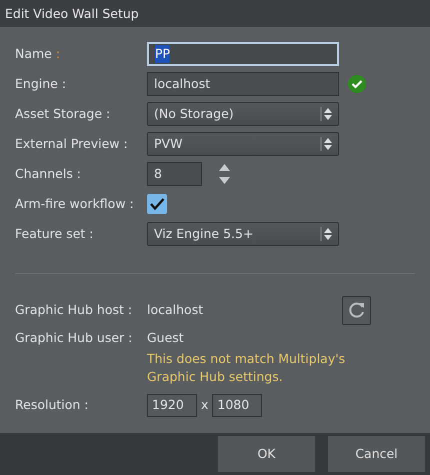 This screenshot has width=430, height=475. I want to click on separator-text: x, so click(204, 405).